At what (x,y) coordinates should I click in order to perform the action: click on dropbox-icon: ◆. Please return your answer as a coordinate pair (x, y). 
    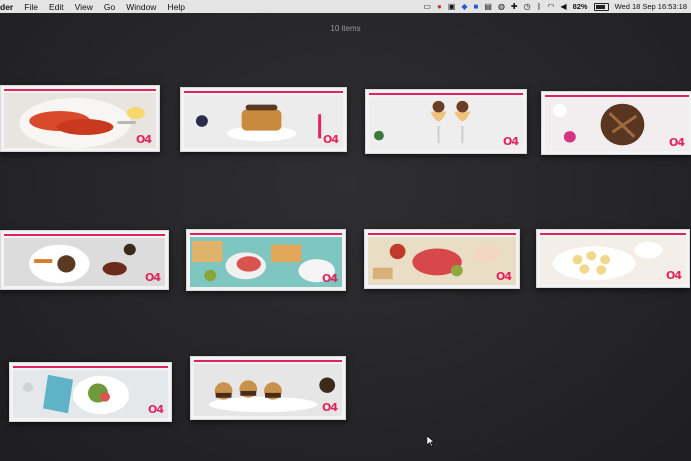
    Looking at the image, I should click on (464, 6).